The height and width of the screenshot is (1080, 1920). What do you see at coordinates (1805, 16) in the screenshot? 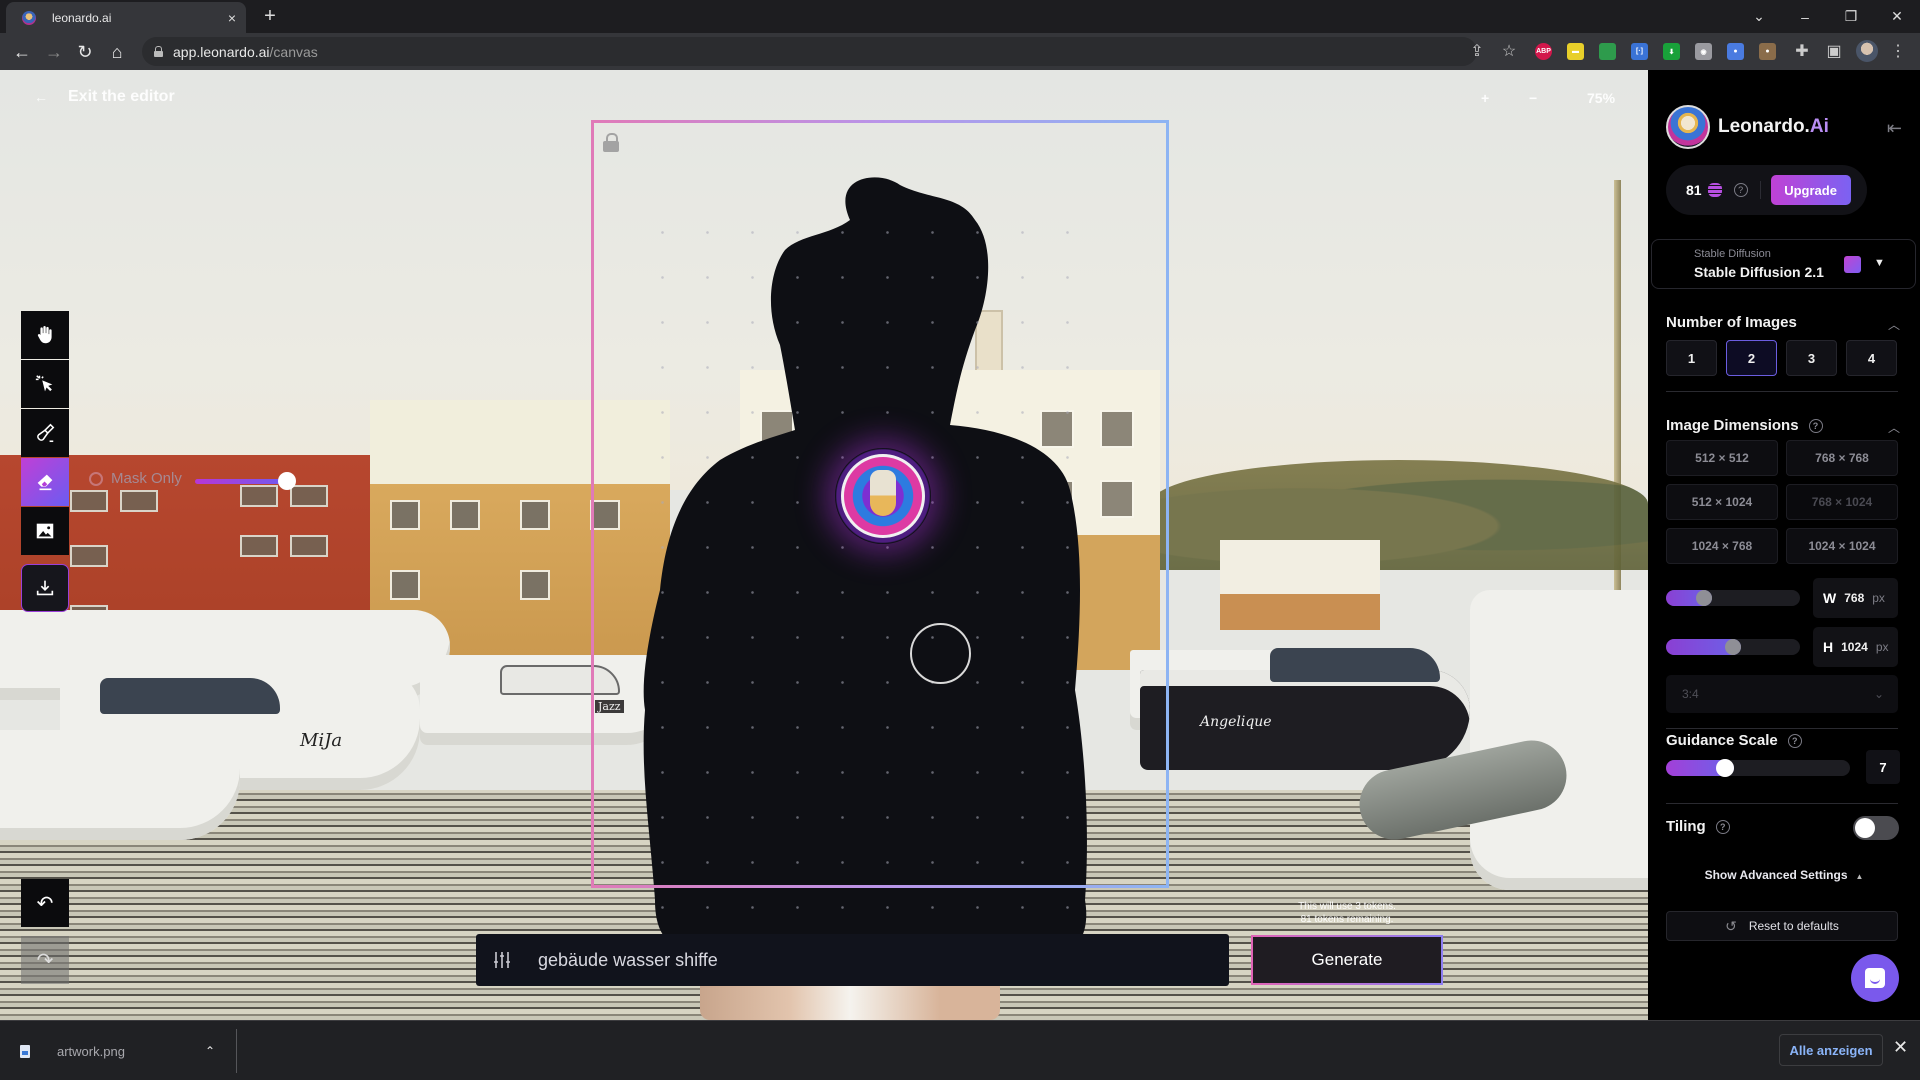
I see `minimize-button: –` at bounding box center [1805, 16].